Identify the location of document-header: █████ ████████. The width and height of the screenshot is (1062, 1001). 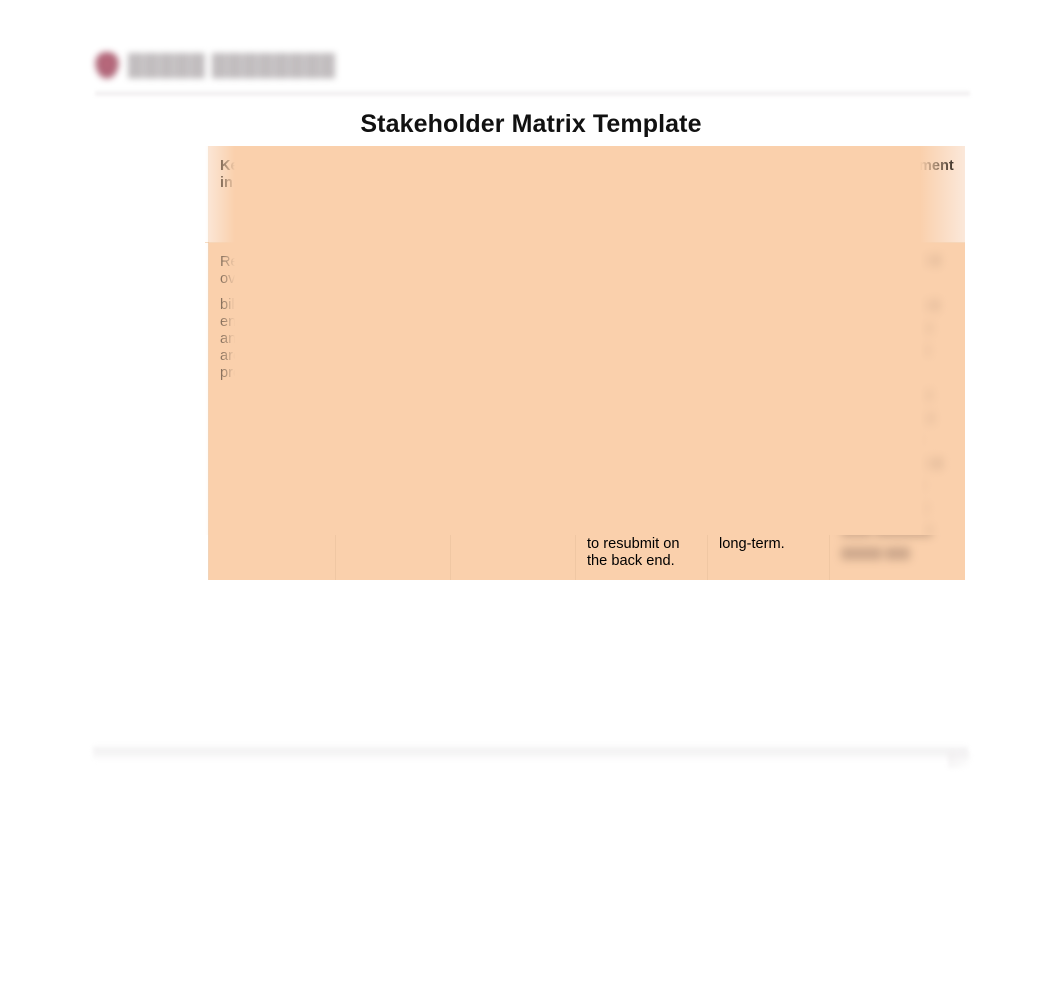
(532, 74).